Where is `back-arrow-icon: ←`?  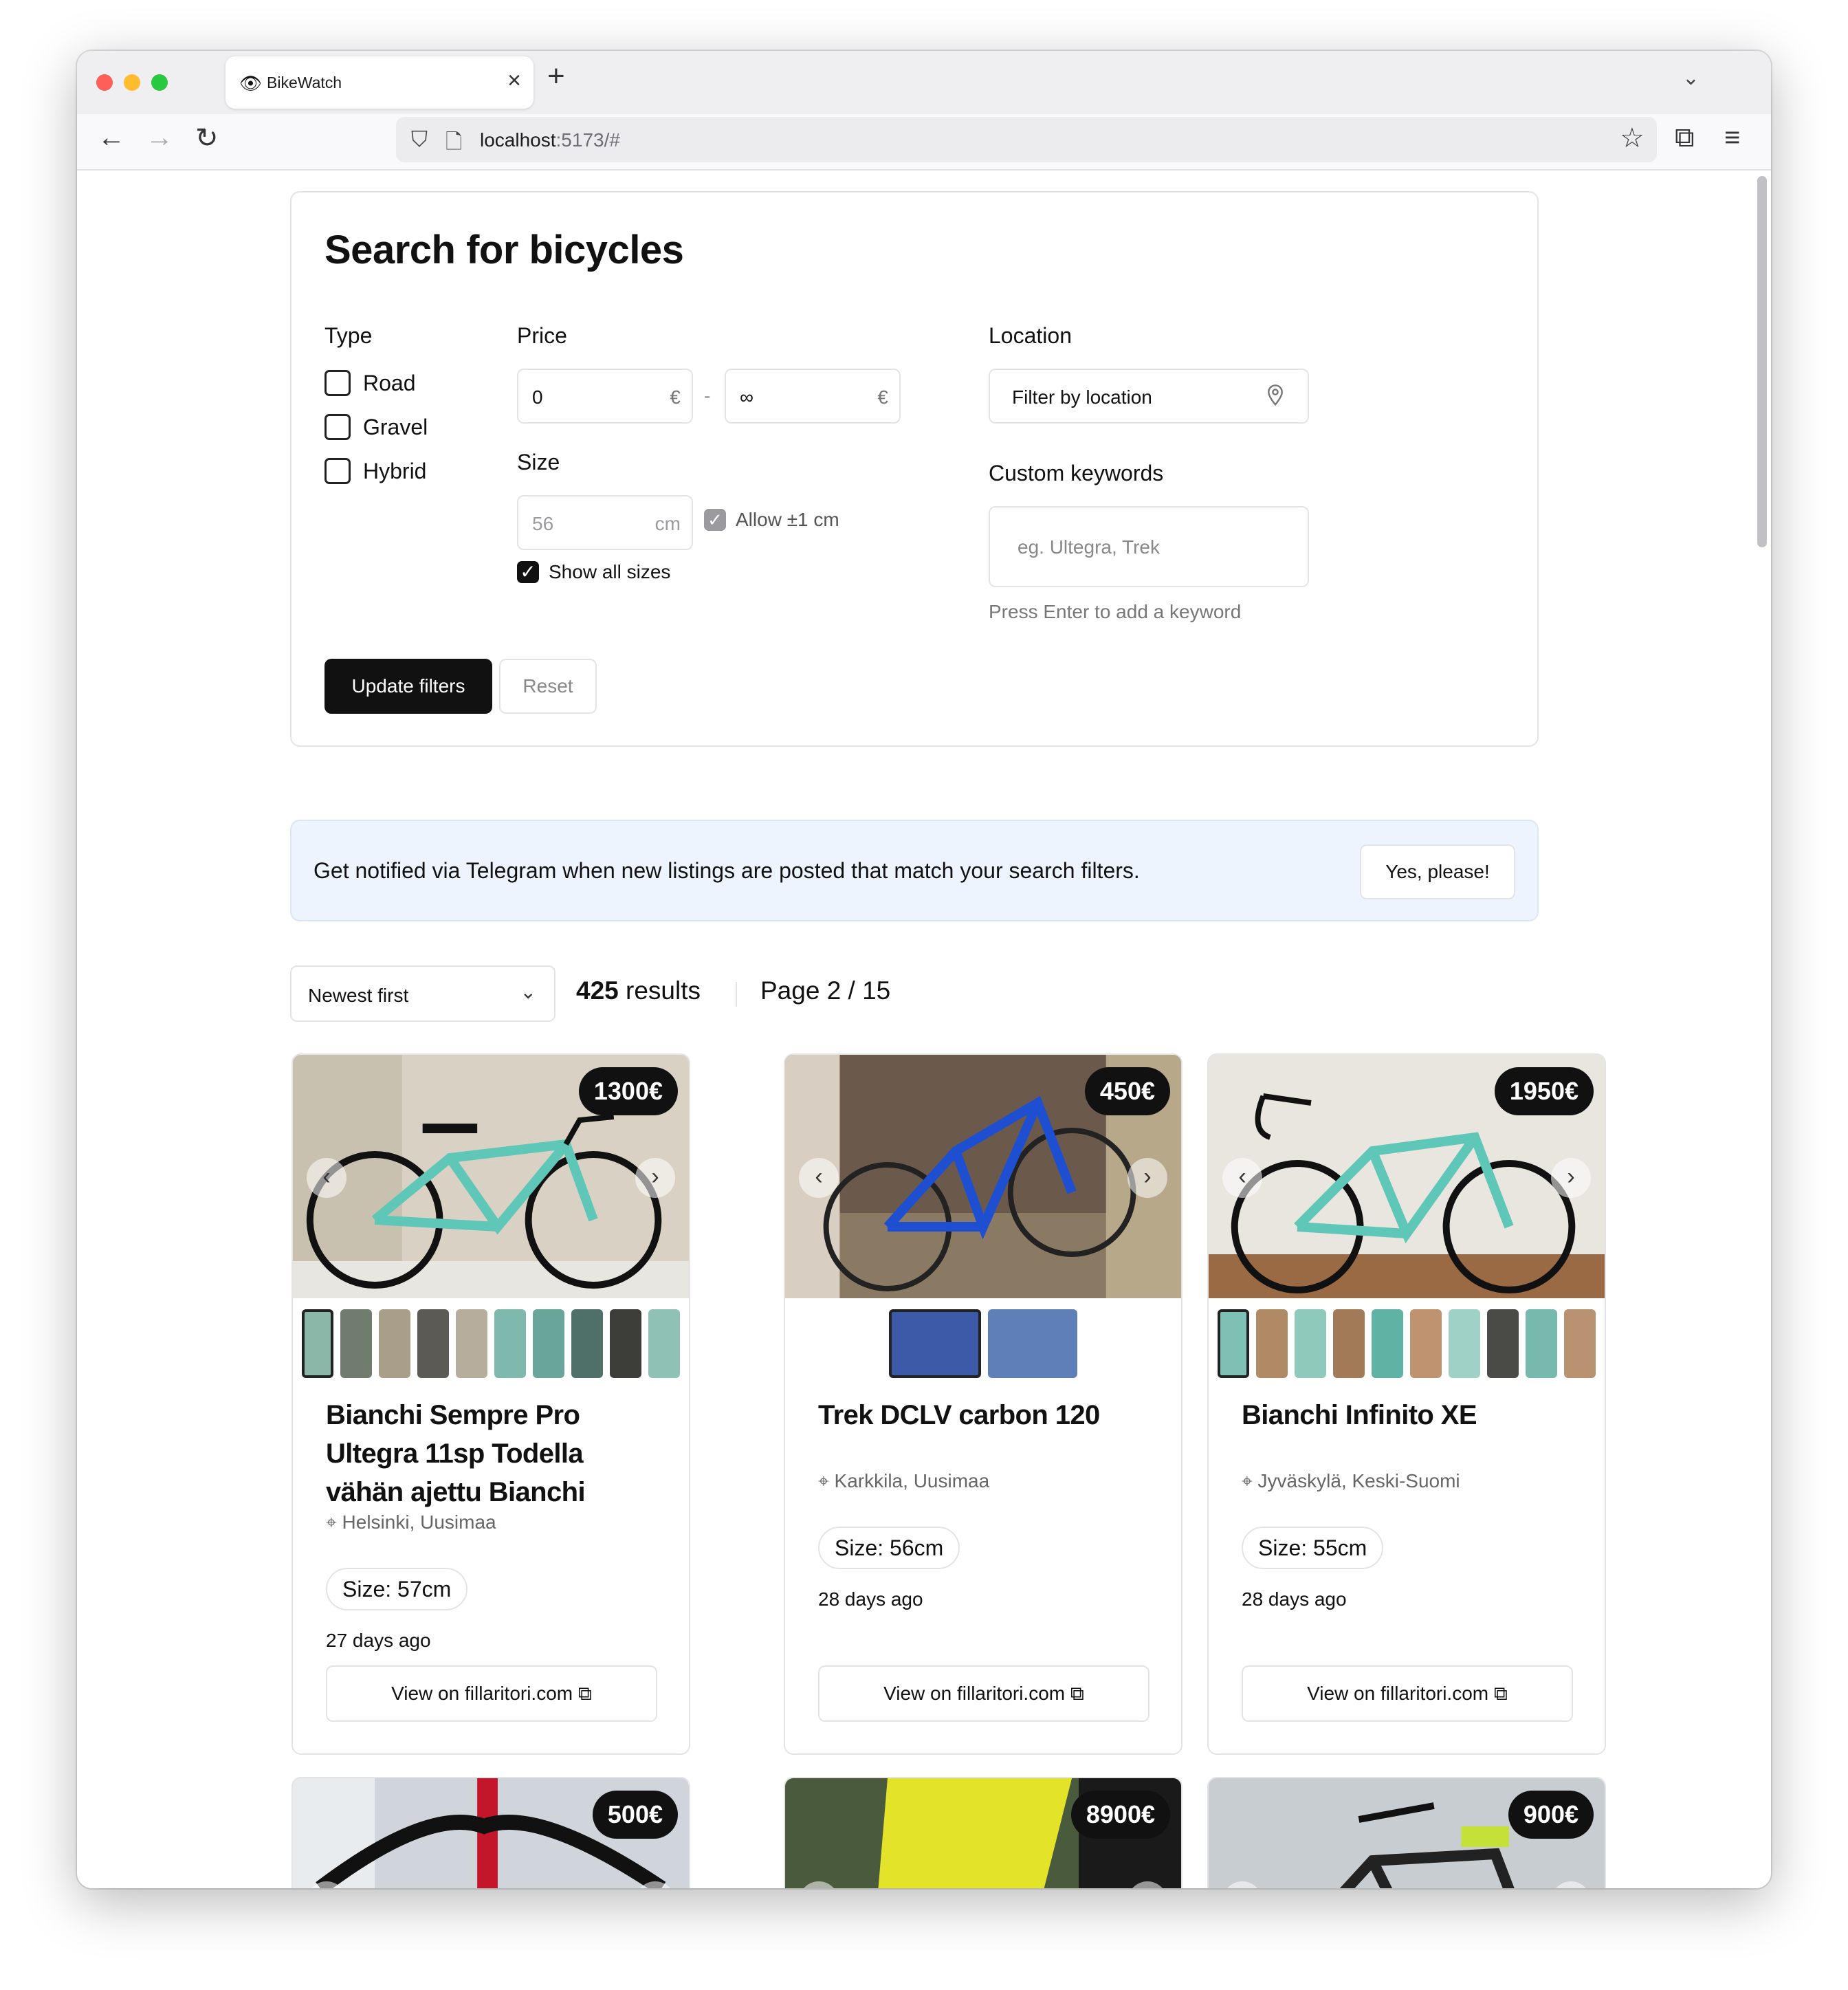
back-arrow-icon: ← is located at coordinates (111, 137).